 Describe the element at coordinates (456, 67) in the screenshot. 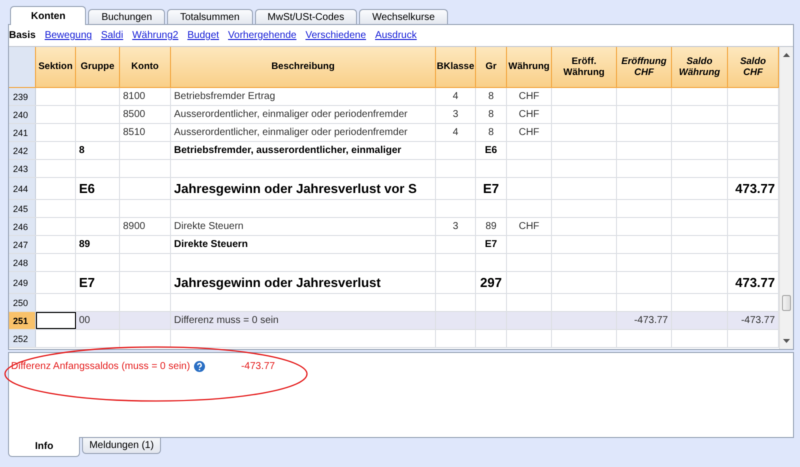

I see `column-header: BKlasse` at that location.